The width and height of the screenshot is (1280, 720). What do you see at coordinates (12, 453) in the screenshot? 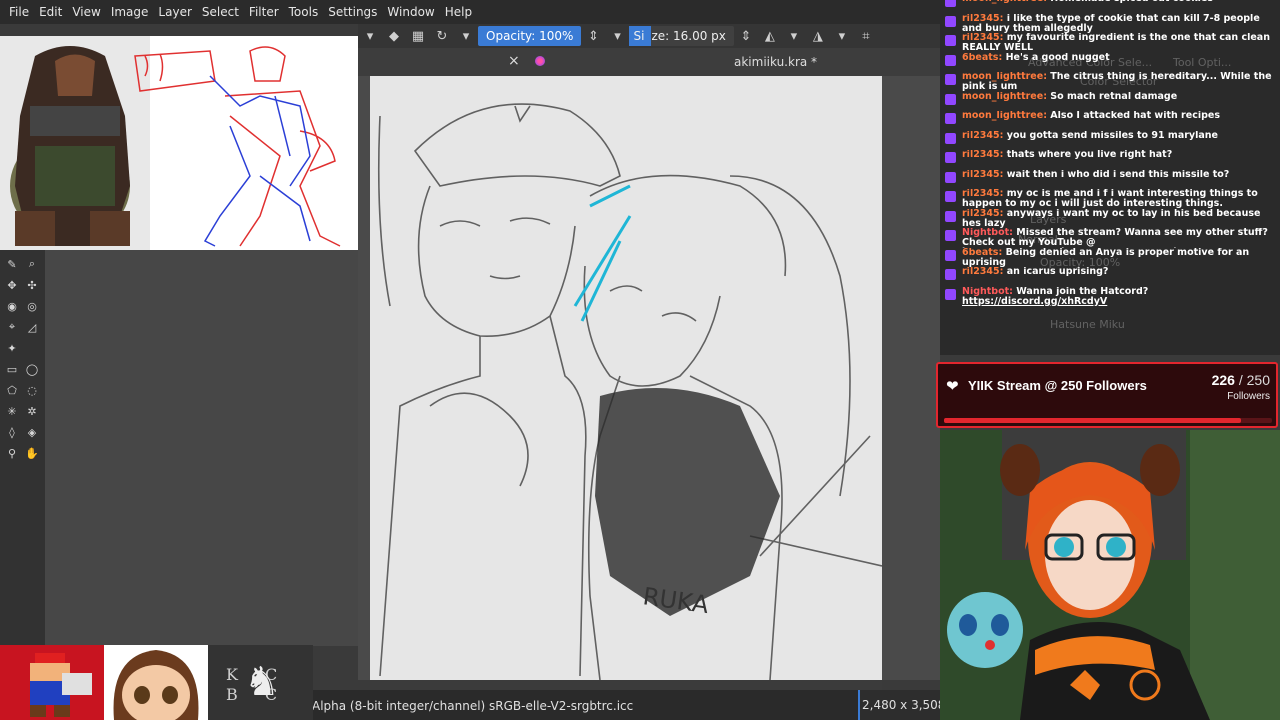
I see `zoom-tool-icon: ⚲` at bounding box center [12, 453].